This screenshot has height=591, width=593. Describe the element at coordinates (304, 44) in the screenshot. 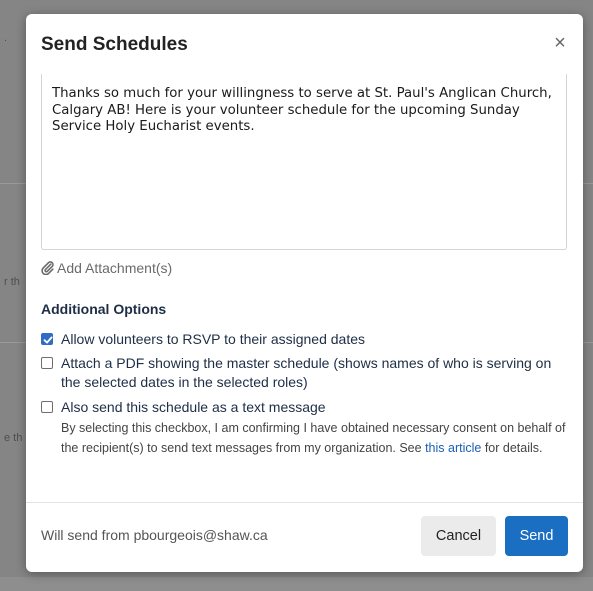

I see `dialog-header: Send Schedules ×` at that location.